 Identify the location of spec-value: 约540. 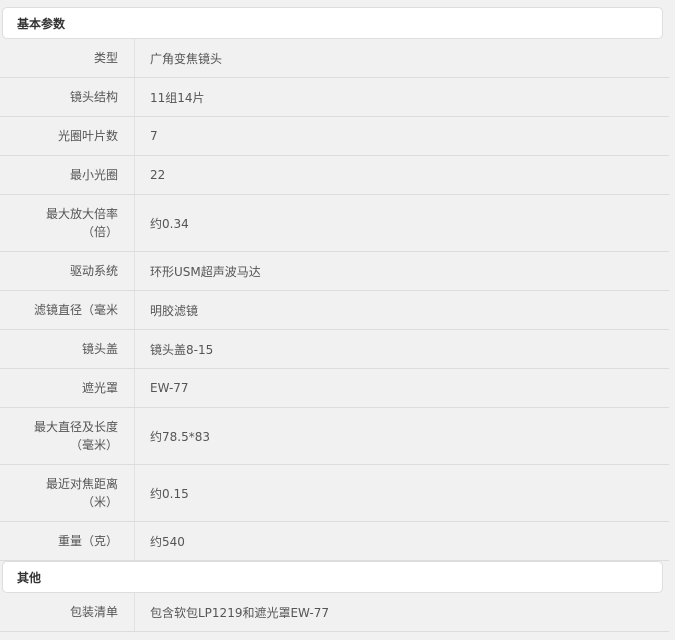
(167, 541).